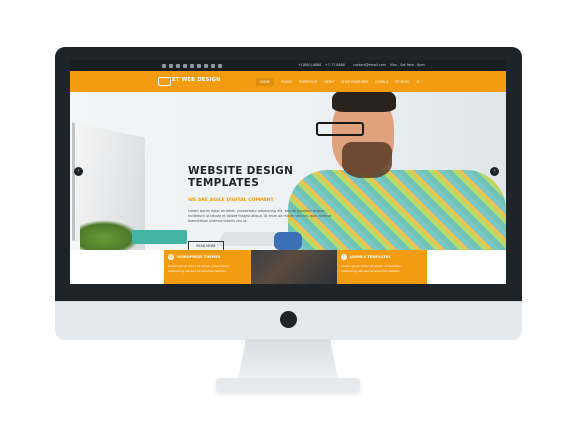 Image resolution: width=576 pixels, height=432 pixels. I want to click on man-hand, so click(288, 241).